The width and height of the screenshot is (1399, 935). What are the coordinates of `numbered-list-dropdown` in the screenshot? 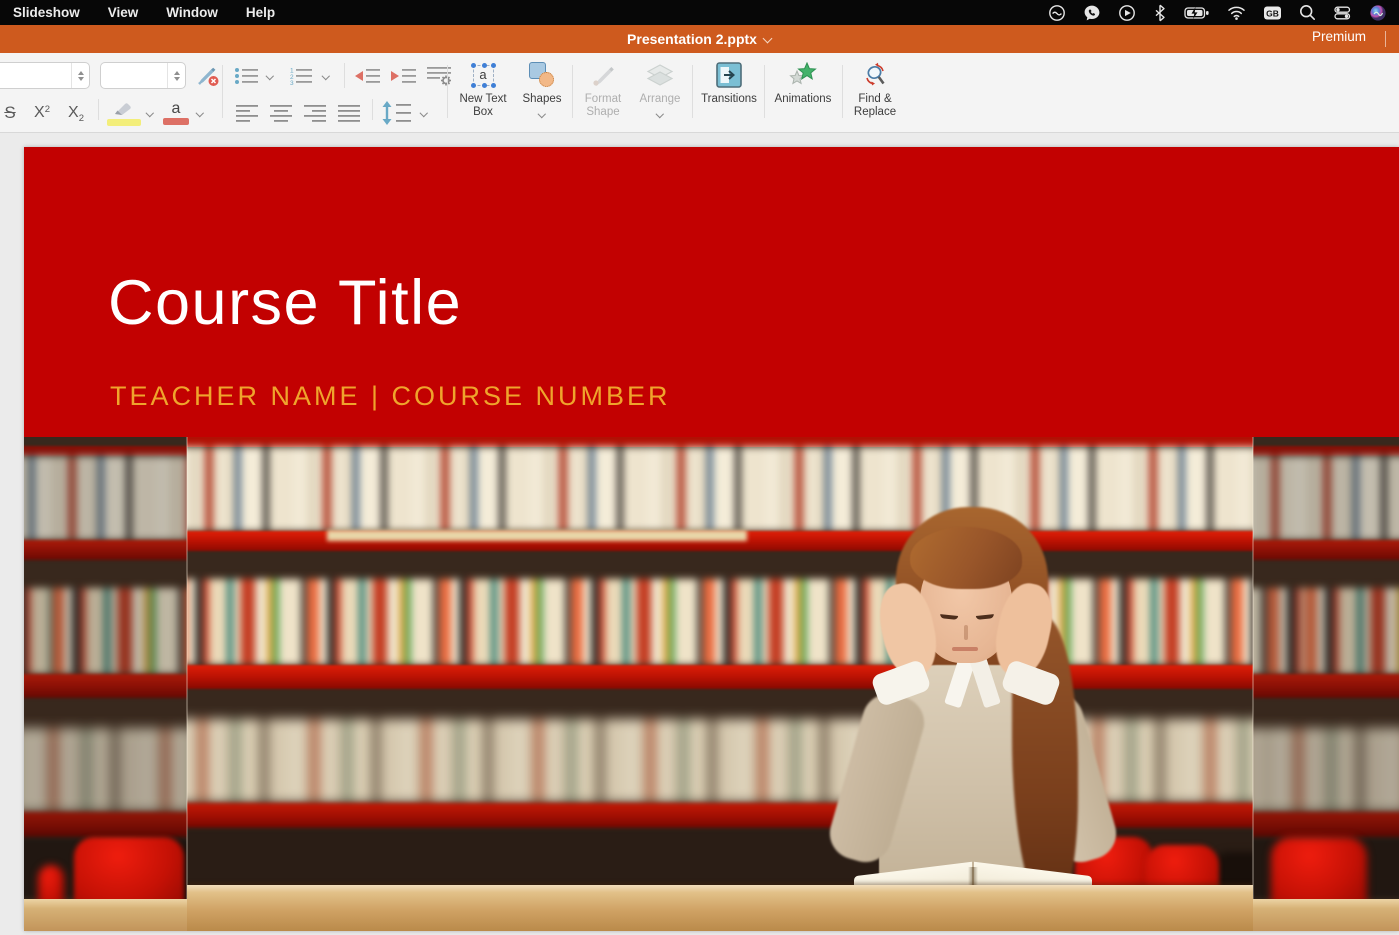 It's located at (324, 76).